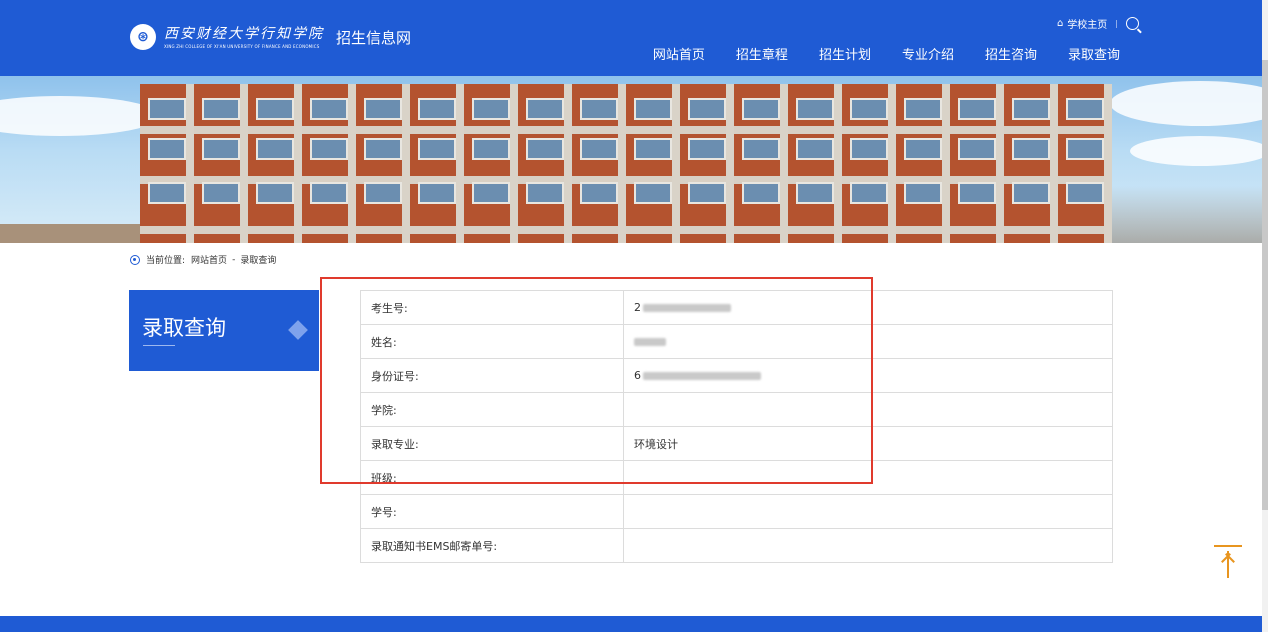  I want to click on table-row: 班级:, so click(736, 477).